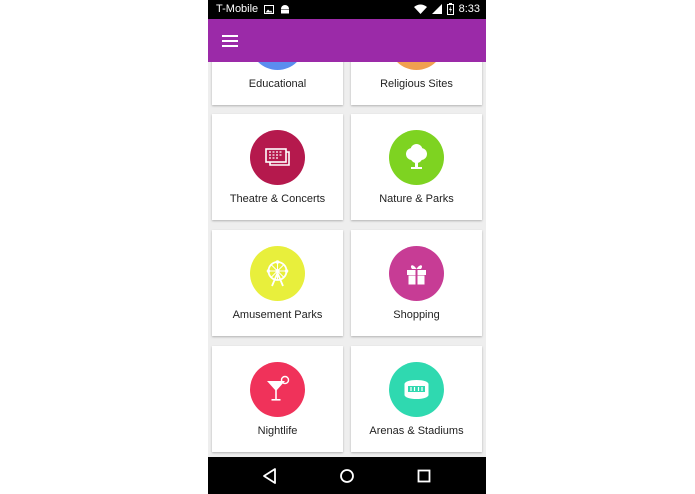  I want to click on gift-icon, so click(416, 273).